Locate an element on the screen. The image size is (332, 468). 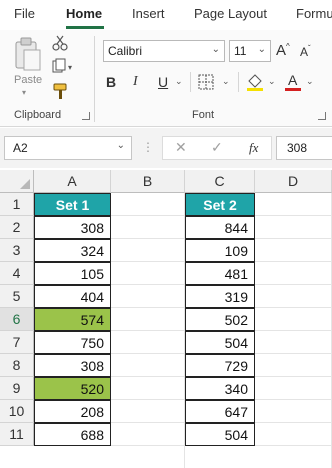
row-header-11: 11 is located at coordinates (17, 434).